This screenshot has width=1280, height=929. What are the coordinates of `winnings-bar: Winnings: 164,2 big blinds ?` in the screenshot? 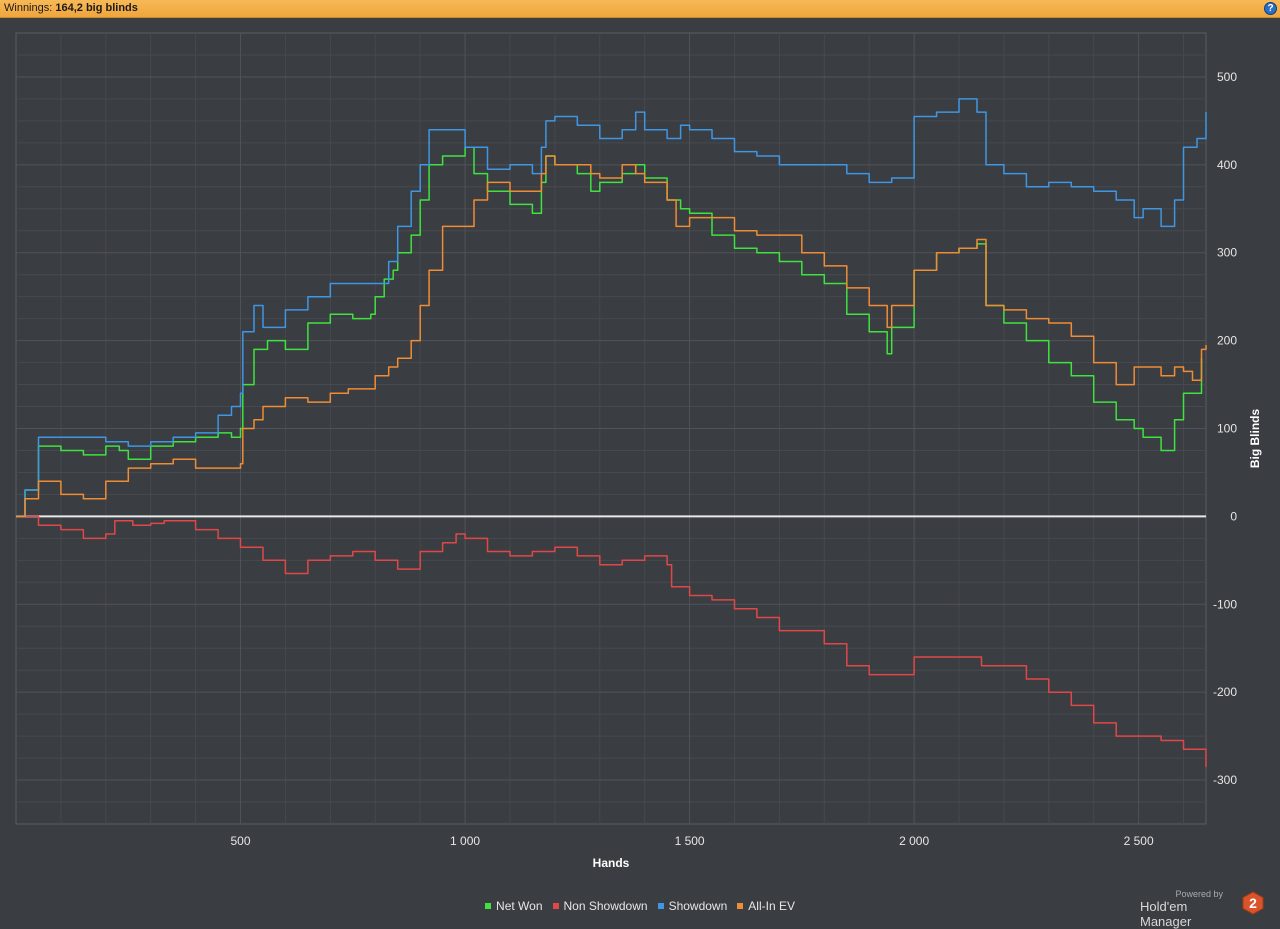 It's located at (640, 9).